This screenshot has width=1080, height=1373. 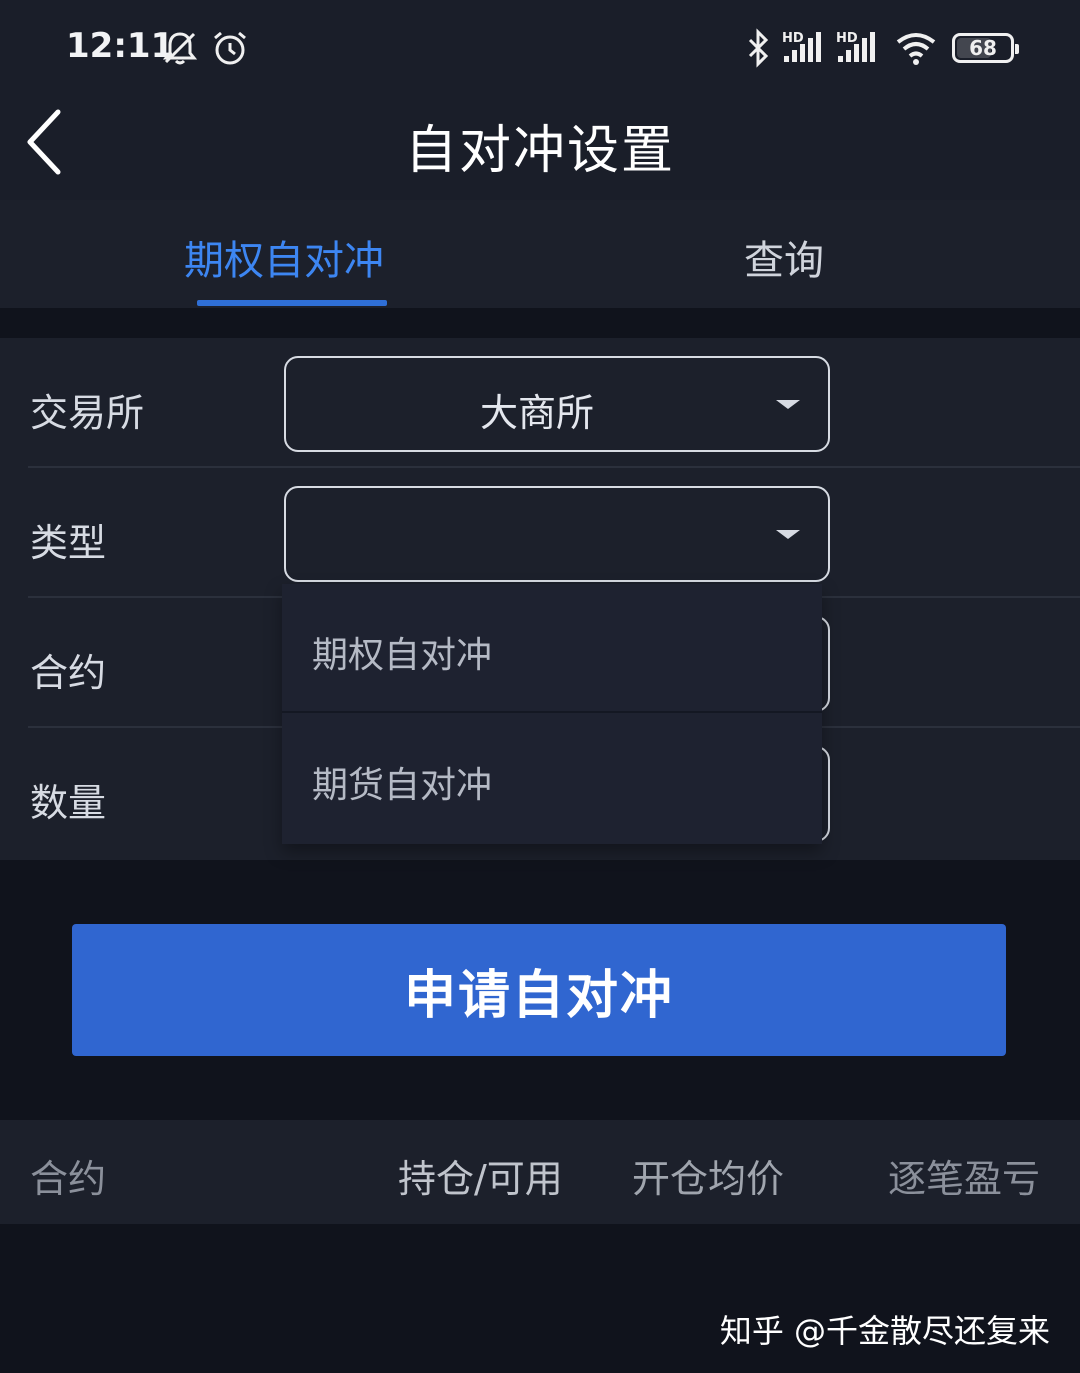 What do you see at coordinates (964, 1179) in the screenshot?
I see `column-header-pnl: 逐笔盈亏` at bounding box center [964, 1179].